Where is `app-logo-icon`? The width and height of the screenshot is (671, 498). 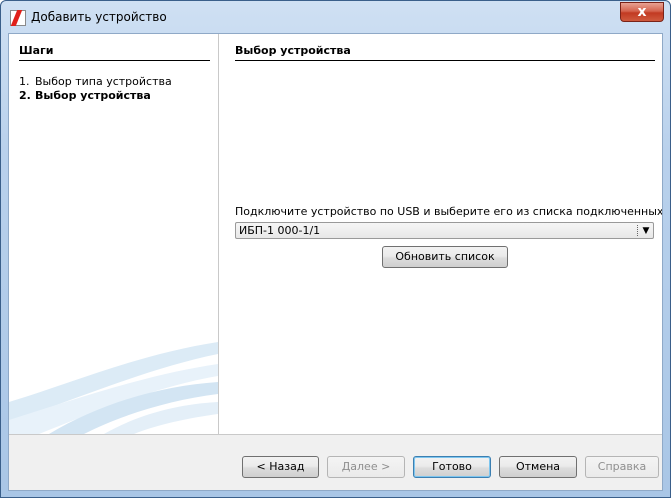
app-logo-icon is located at coordinates (18, 18).